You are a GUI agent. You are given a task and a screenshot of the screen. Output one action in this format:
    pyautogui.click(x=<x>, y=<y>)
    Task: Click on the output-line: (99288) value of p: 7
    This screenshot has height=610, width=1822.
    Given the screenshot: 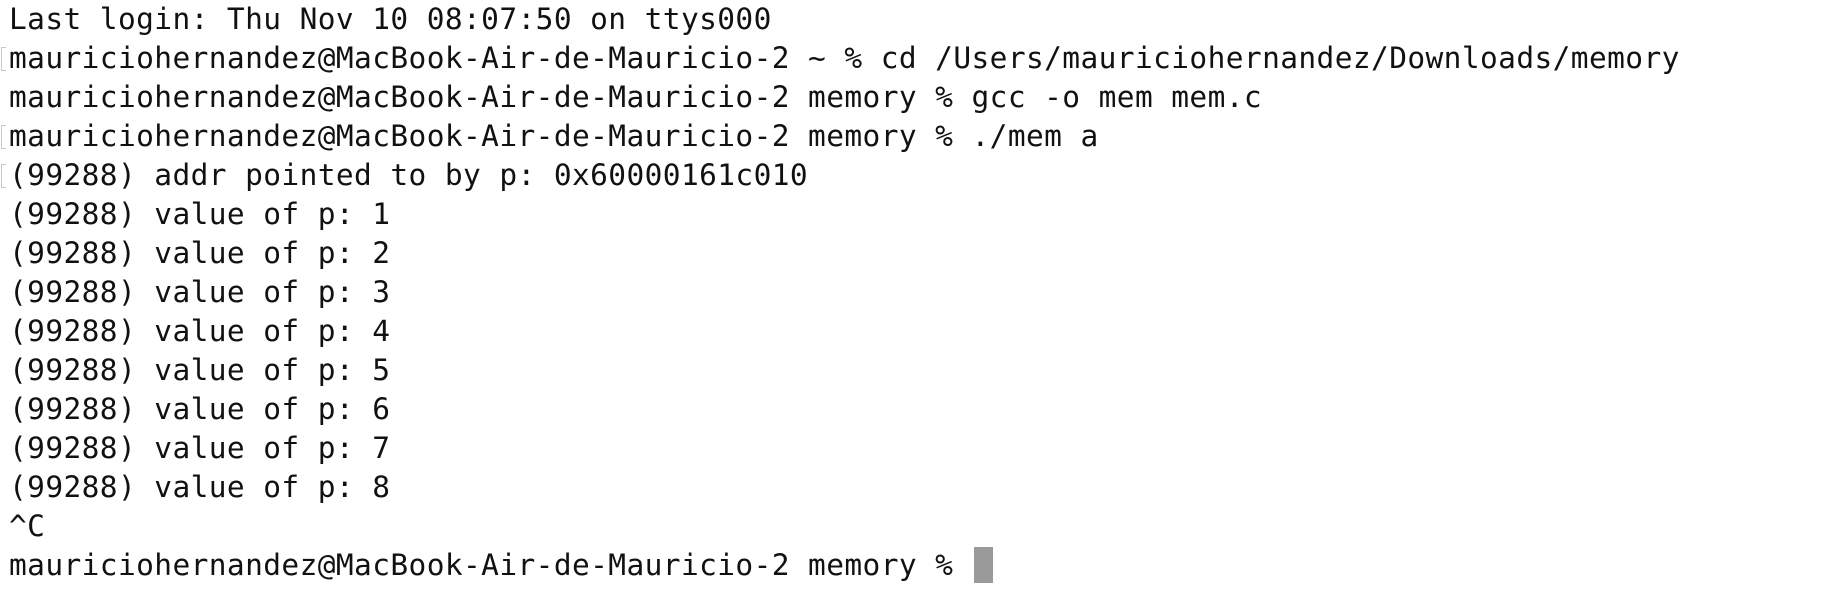 What is the action you would take?
    pyautogui.click(x=911, y=448)
    